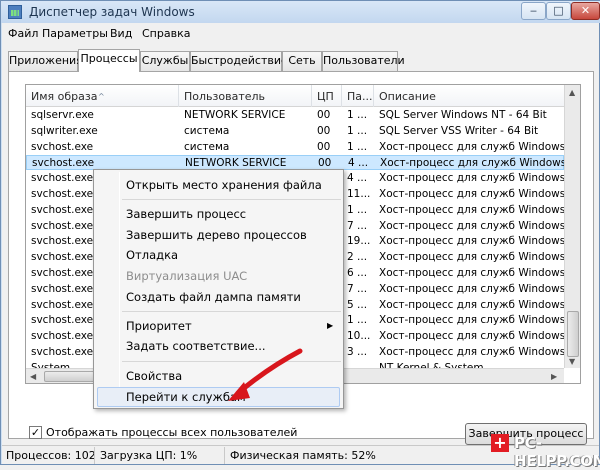 The height and width of the screenshot is (470, 600). What do you see at coordinates (121, 33) in the screenshot?
I see `menu-view: Вид` at bounding box center [121, 33].